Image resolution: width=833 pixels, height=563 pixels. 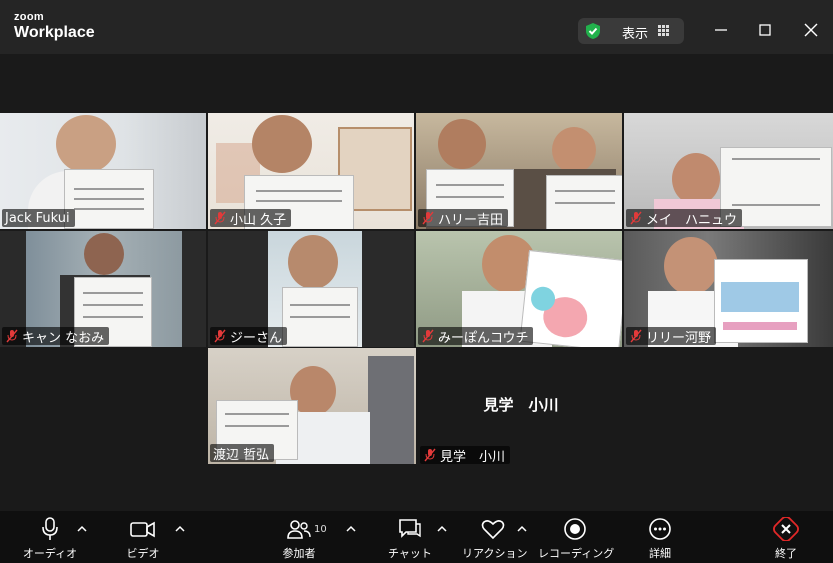 I want to click on participant-name: みーぽんコウチ, so click(x=483, y=338).